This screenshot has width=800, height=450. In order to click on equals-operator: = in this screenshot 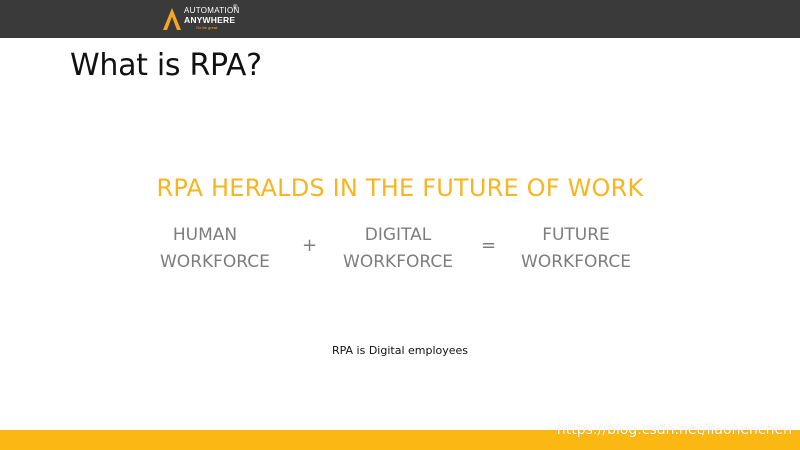, I will do `click(489, 245)`.